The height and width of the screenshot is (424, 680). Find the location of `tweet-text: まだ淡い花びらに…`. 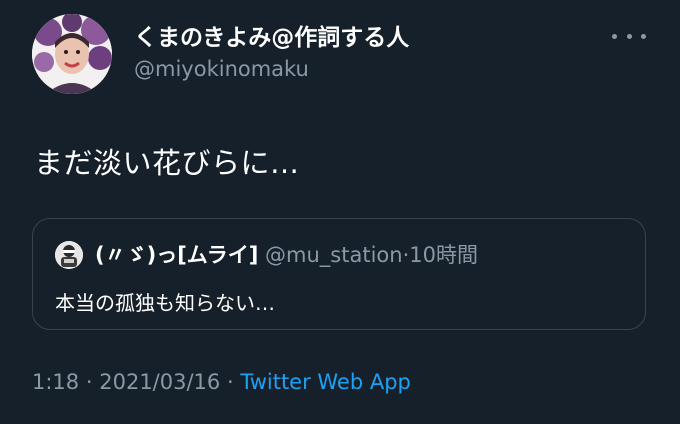

tweet-text: まだ淡い花びらに… is located at coordinates (167, 163).